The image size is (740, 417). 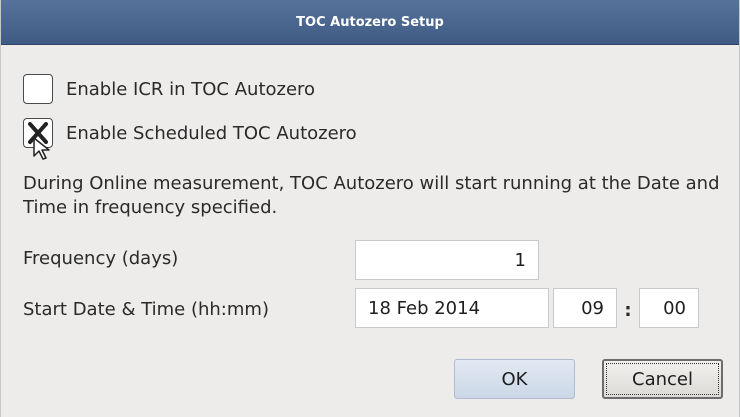 I want to click on start-datetime-label: Start Date & Time (hh:mm), so click(x=146, y=309).